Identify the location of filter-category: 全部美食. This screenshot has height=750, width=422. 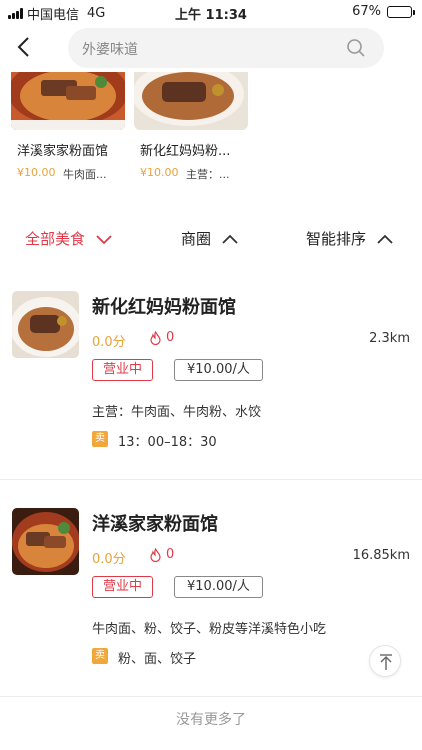
(69, 238).